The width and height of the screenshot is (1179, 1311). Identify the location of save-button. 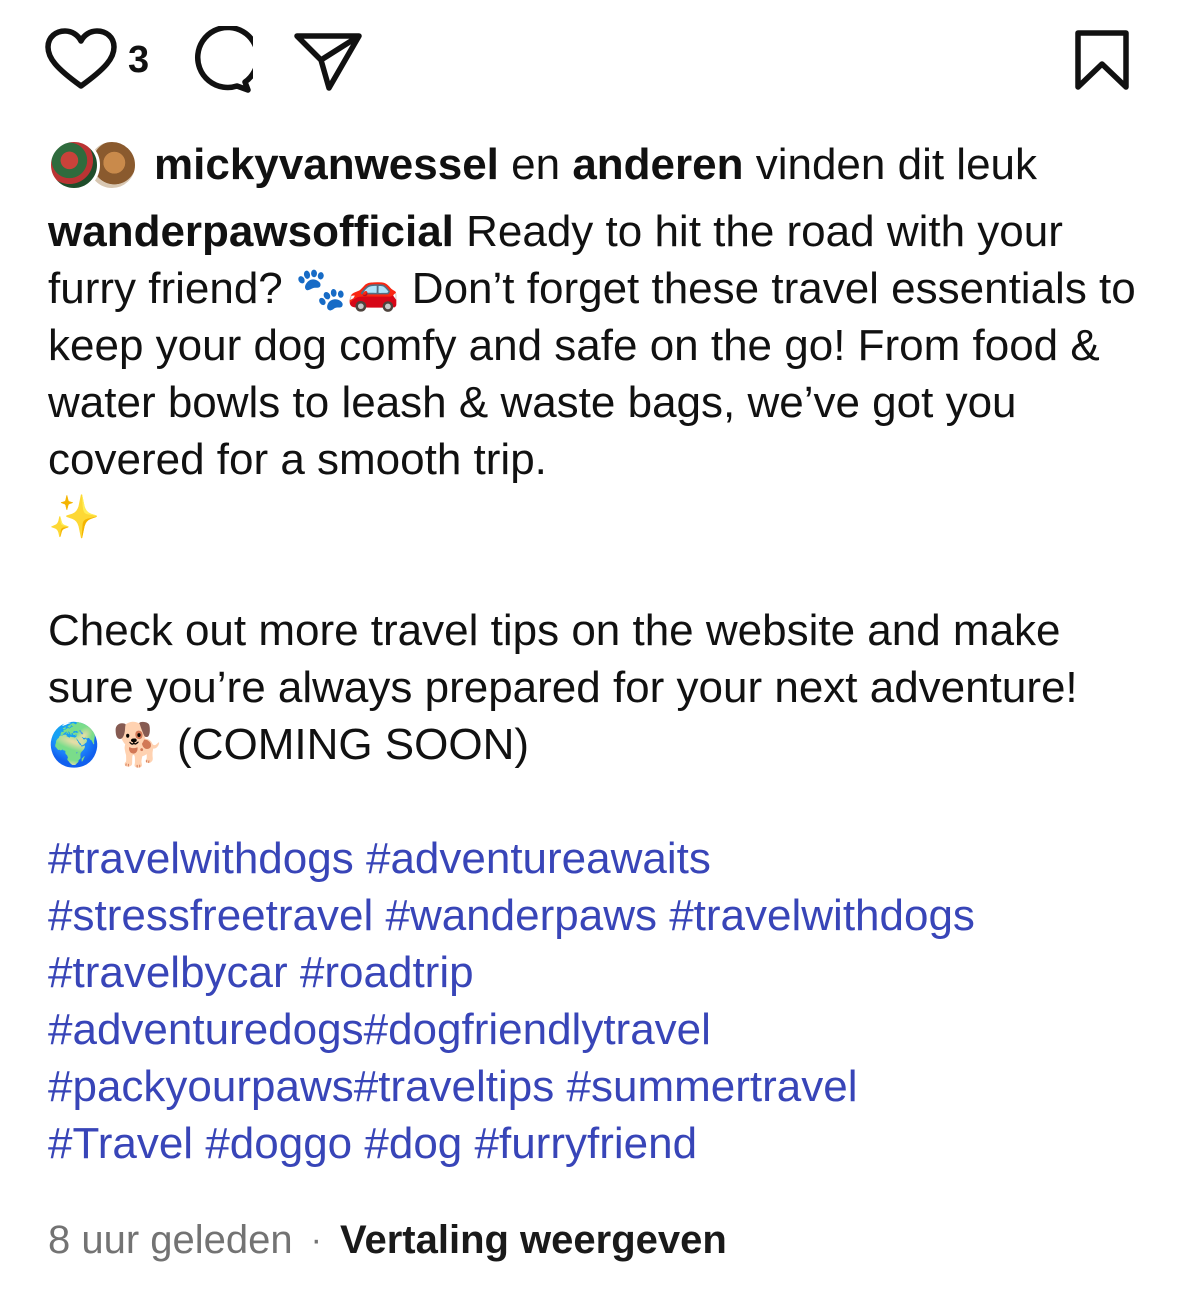
(1102, 60).